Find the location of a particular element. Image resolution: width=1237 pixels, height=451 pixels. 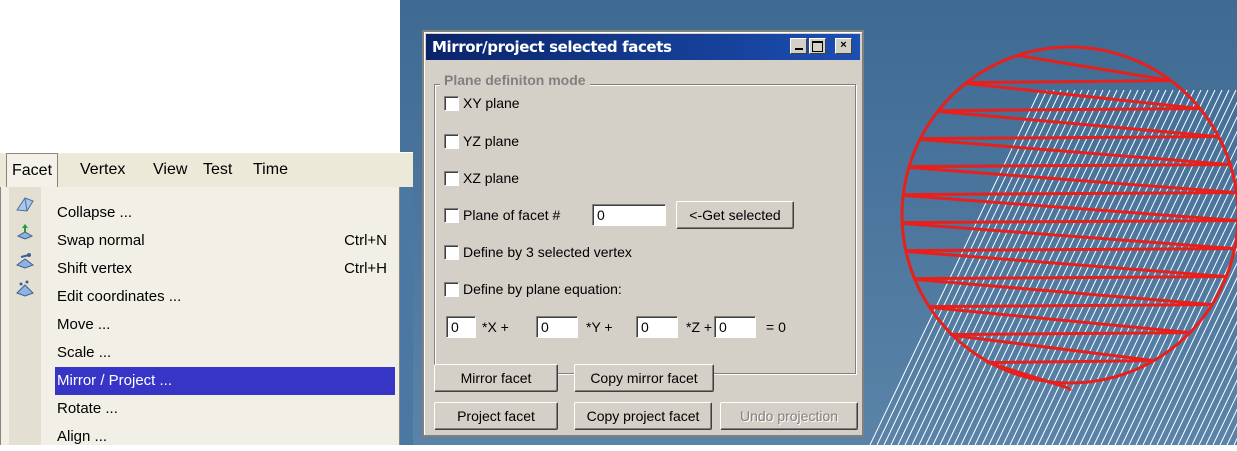

dialog-title: Mirror/project selected facets is located at coordinates (552, 47).